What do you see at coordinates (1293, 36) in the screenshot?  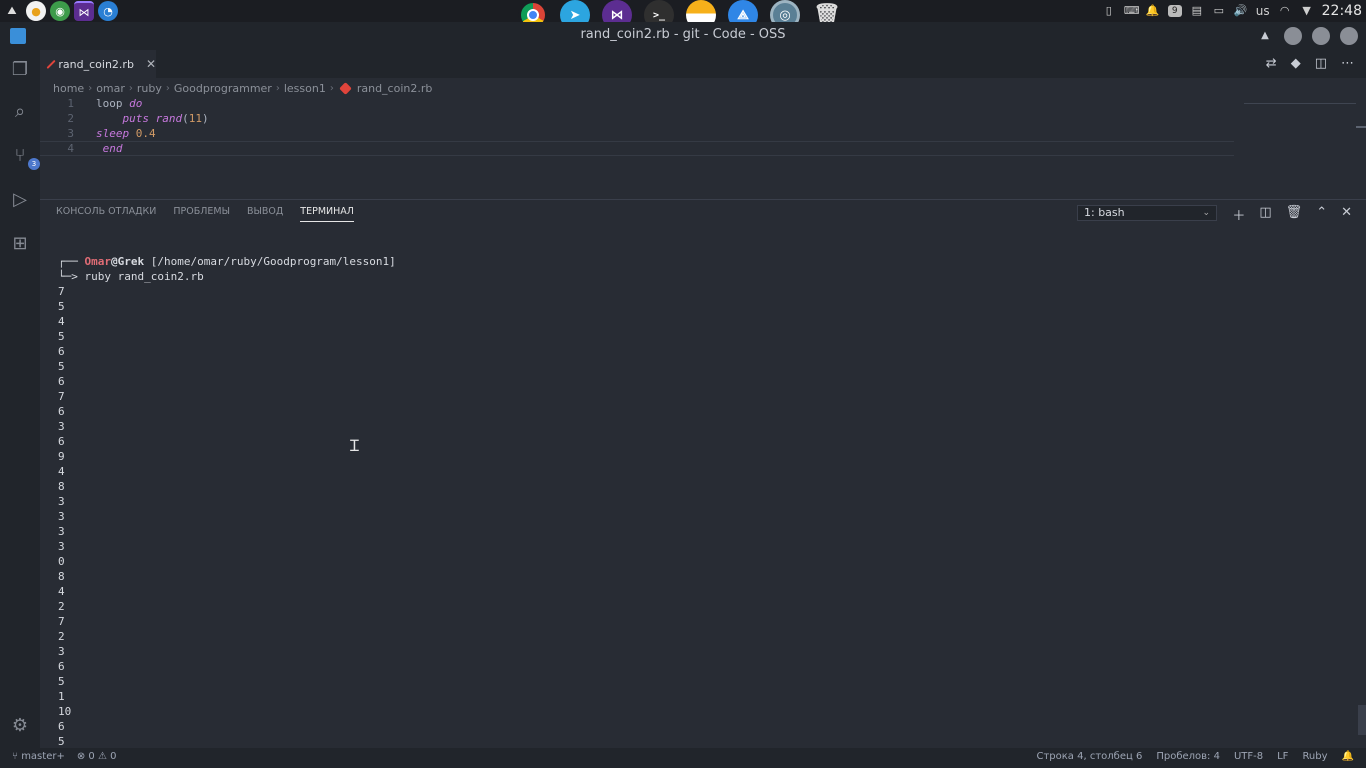 I see `minimize-button` at bounding box center [1293, 36].